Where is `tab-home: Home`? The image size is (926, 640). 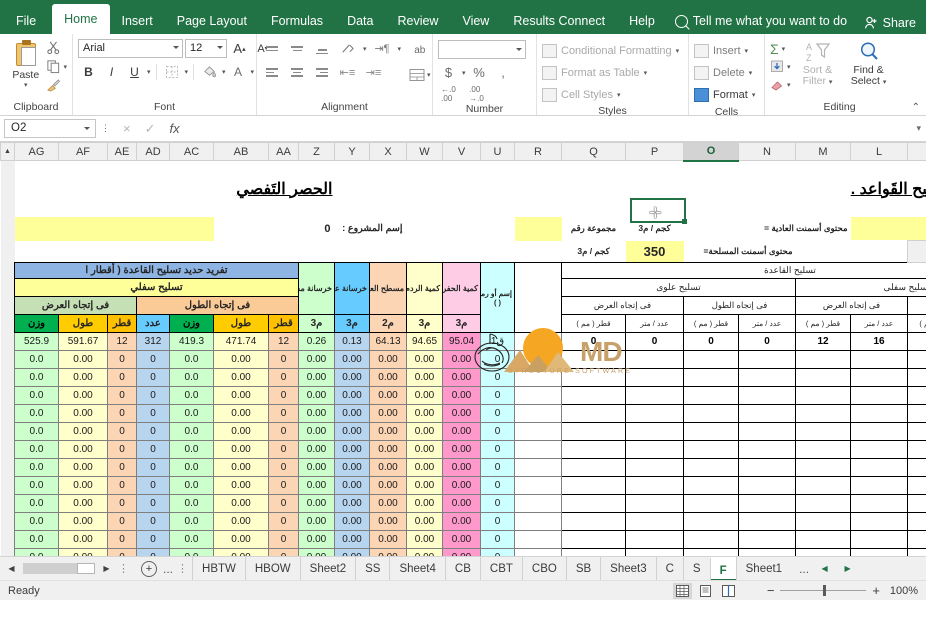 tab-home: Home is located at coordinates (81, 19).